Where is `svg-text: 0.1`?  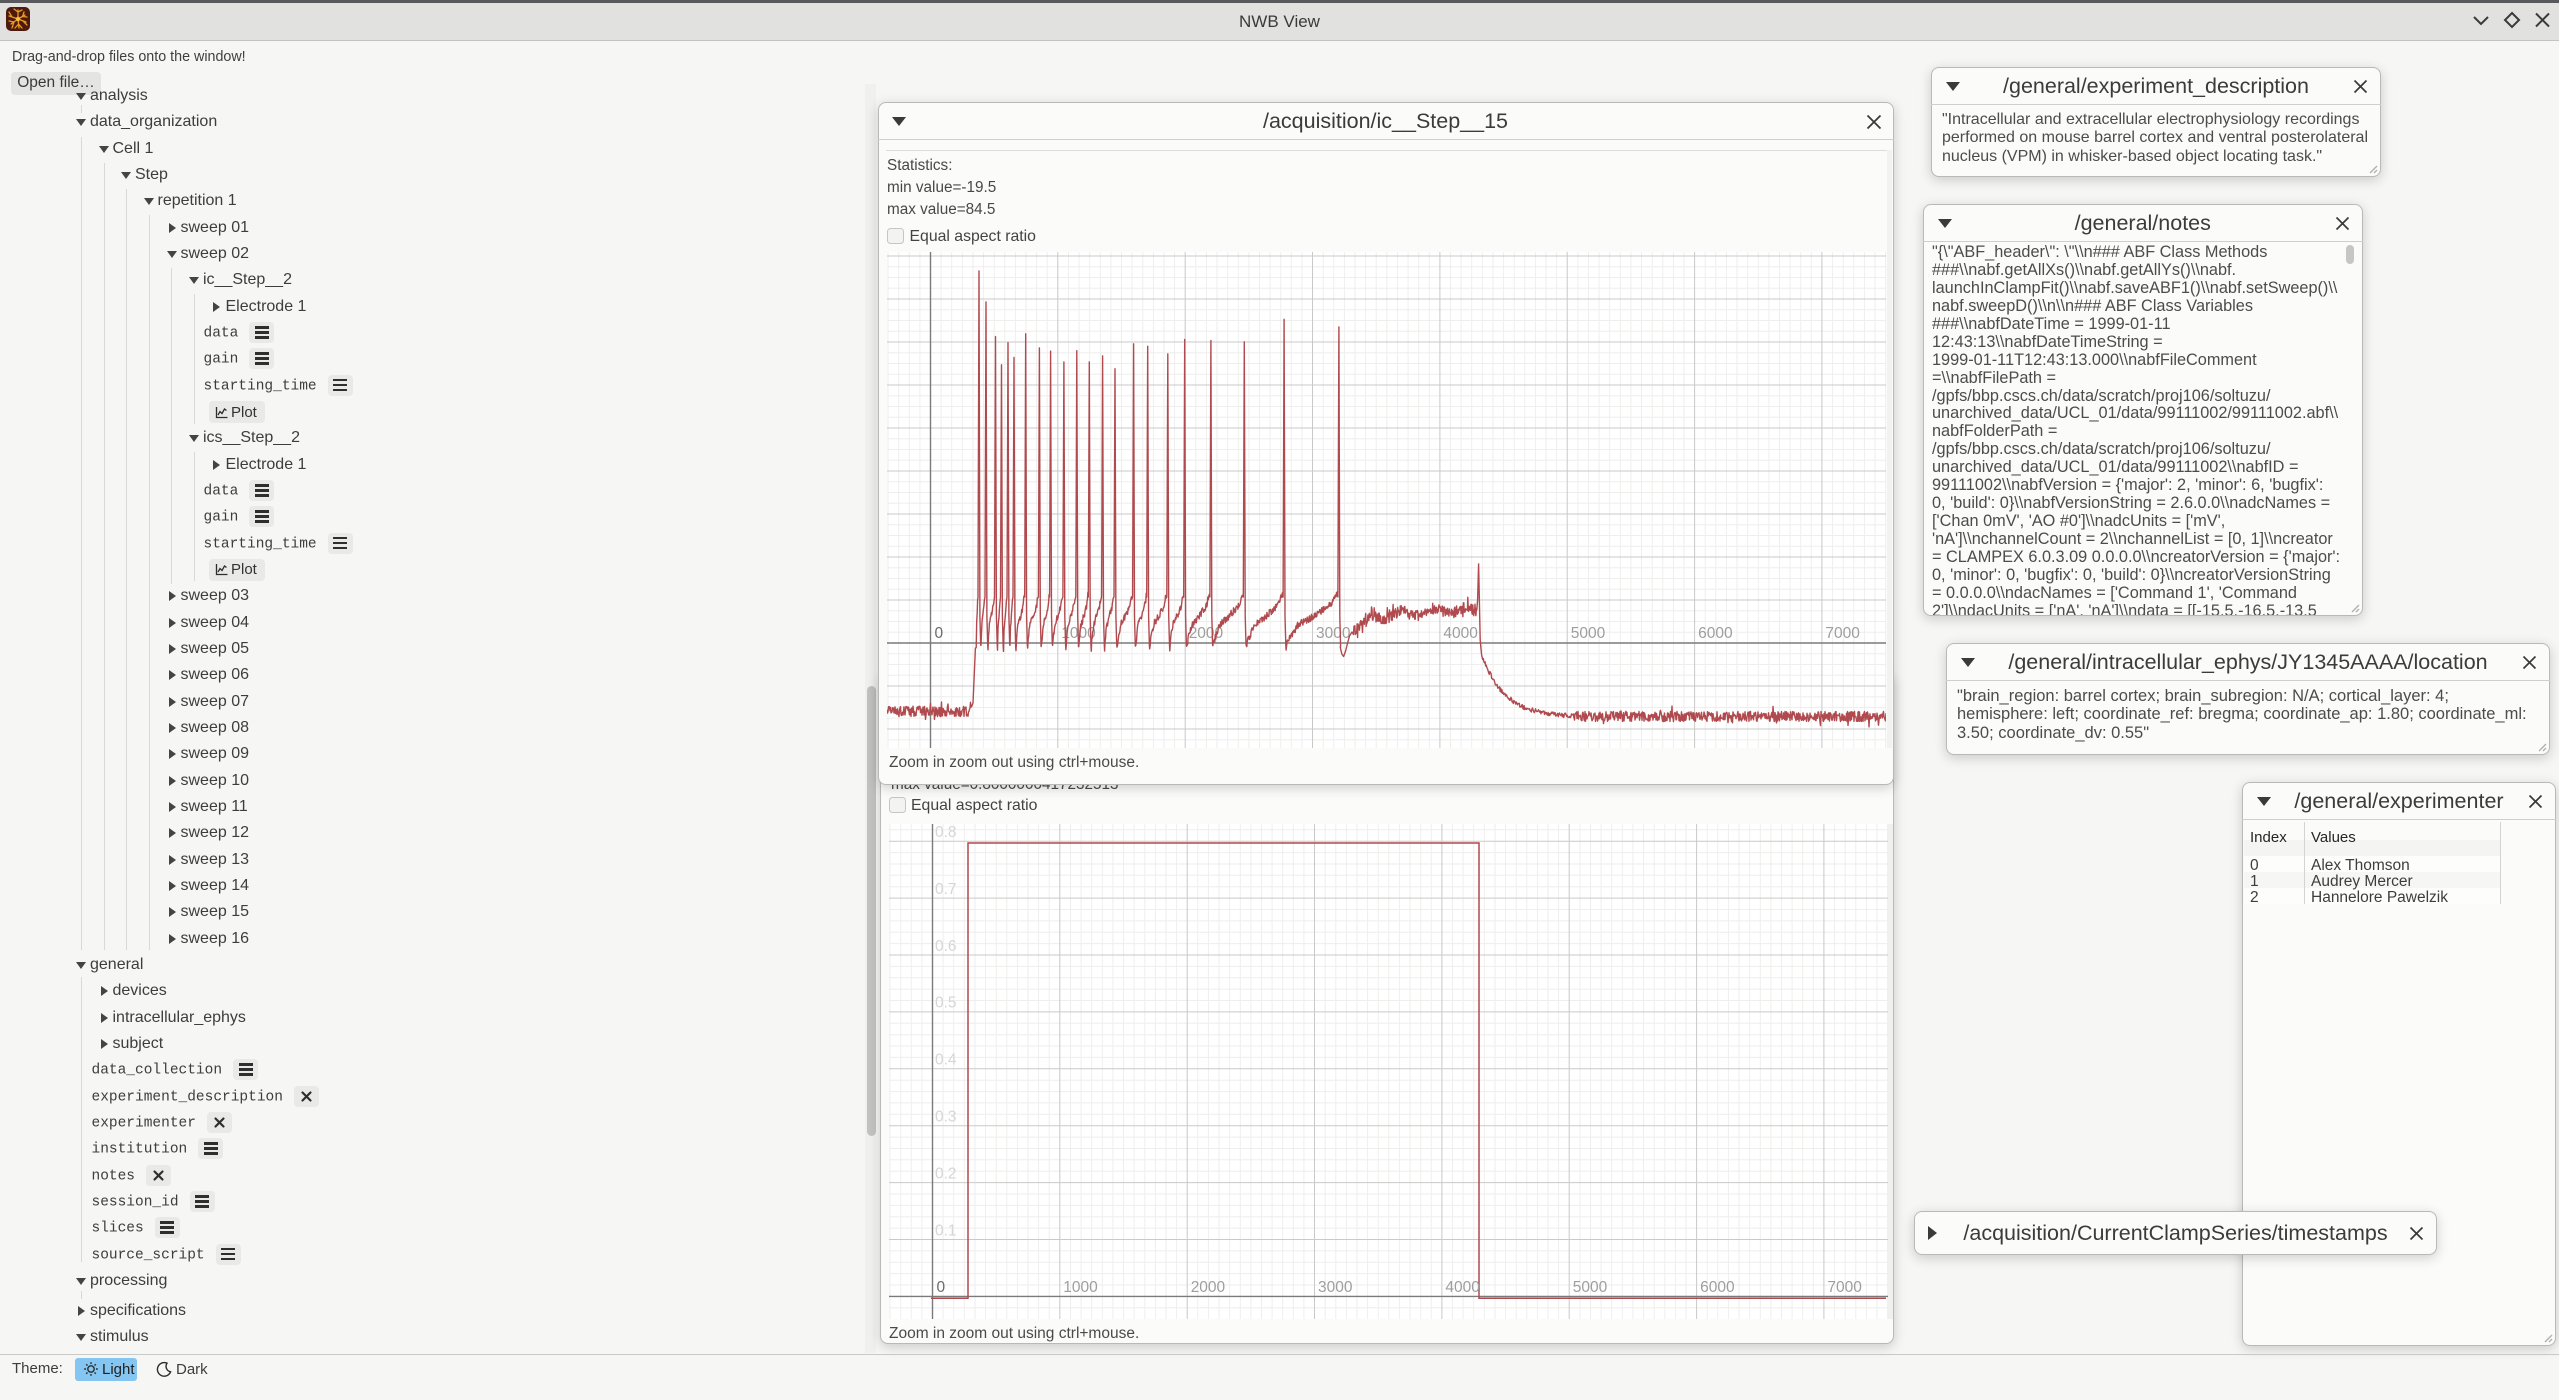 svg-text: 0.1 is located at coordinates (946, 1230).